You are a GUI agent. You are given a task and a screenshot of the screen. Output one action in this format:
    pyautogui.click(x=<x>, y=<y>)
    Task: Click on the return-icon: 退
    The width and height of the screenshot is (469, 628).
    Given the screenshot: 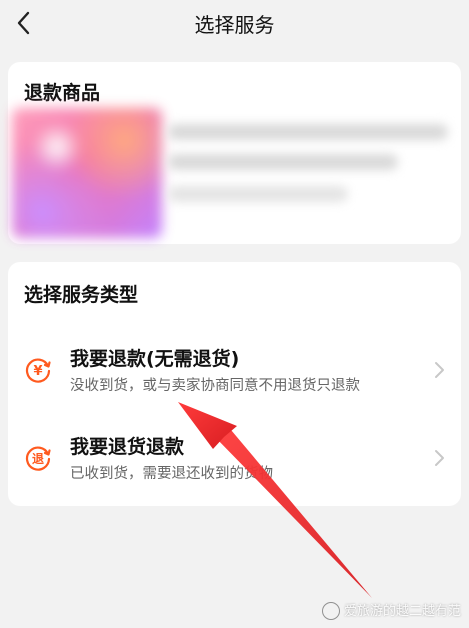 What is the action you would take?
    pyautogui.click(x=38, y=458)
    